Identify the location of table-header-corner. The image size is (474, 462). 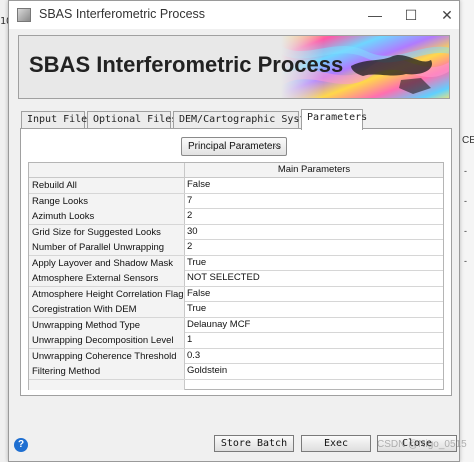
(107, 170).